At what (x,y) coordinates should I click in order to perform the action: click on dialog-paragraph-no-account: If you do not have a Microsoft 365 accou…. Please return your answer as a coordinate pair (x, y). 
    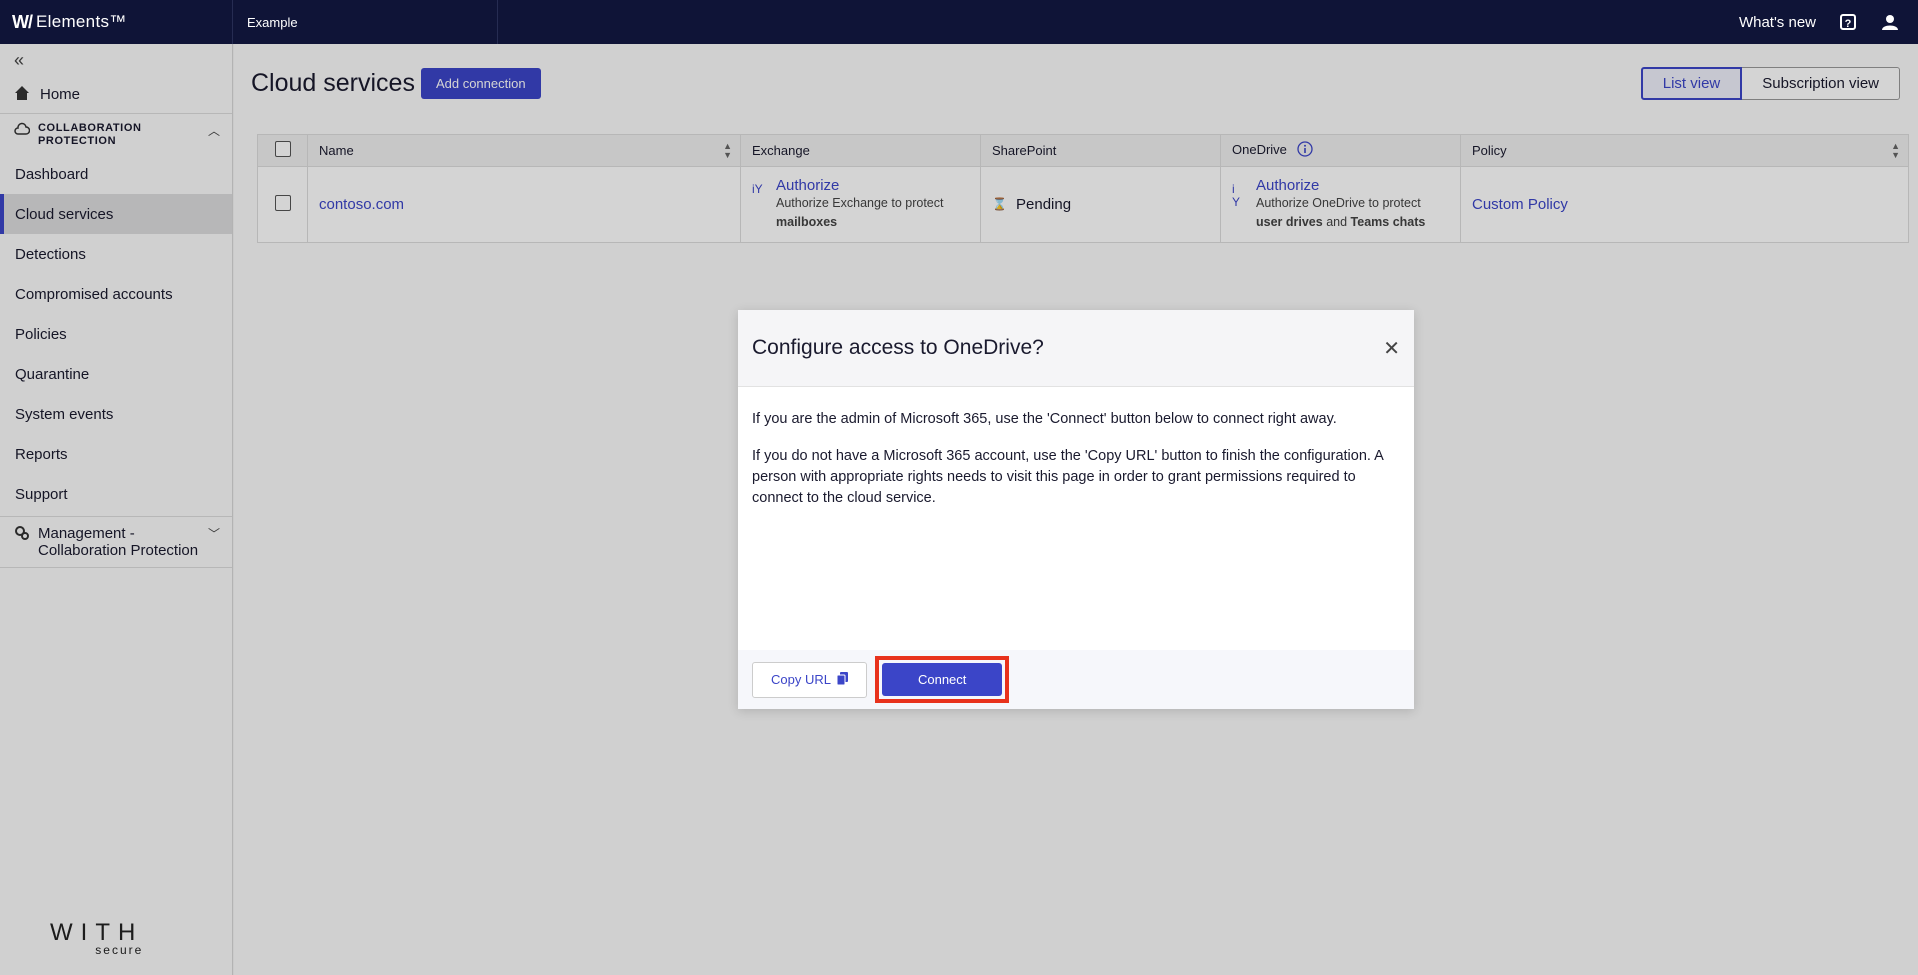
    Looking at the image, I should click on (1068, 477).